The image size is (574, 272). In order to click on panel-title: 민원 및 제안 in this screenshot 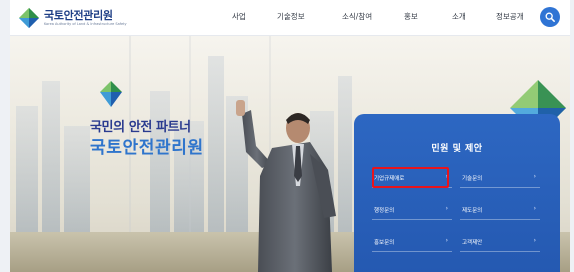, I will do `click(457, 149)`.